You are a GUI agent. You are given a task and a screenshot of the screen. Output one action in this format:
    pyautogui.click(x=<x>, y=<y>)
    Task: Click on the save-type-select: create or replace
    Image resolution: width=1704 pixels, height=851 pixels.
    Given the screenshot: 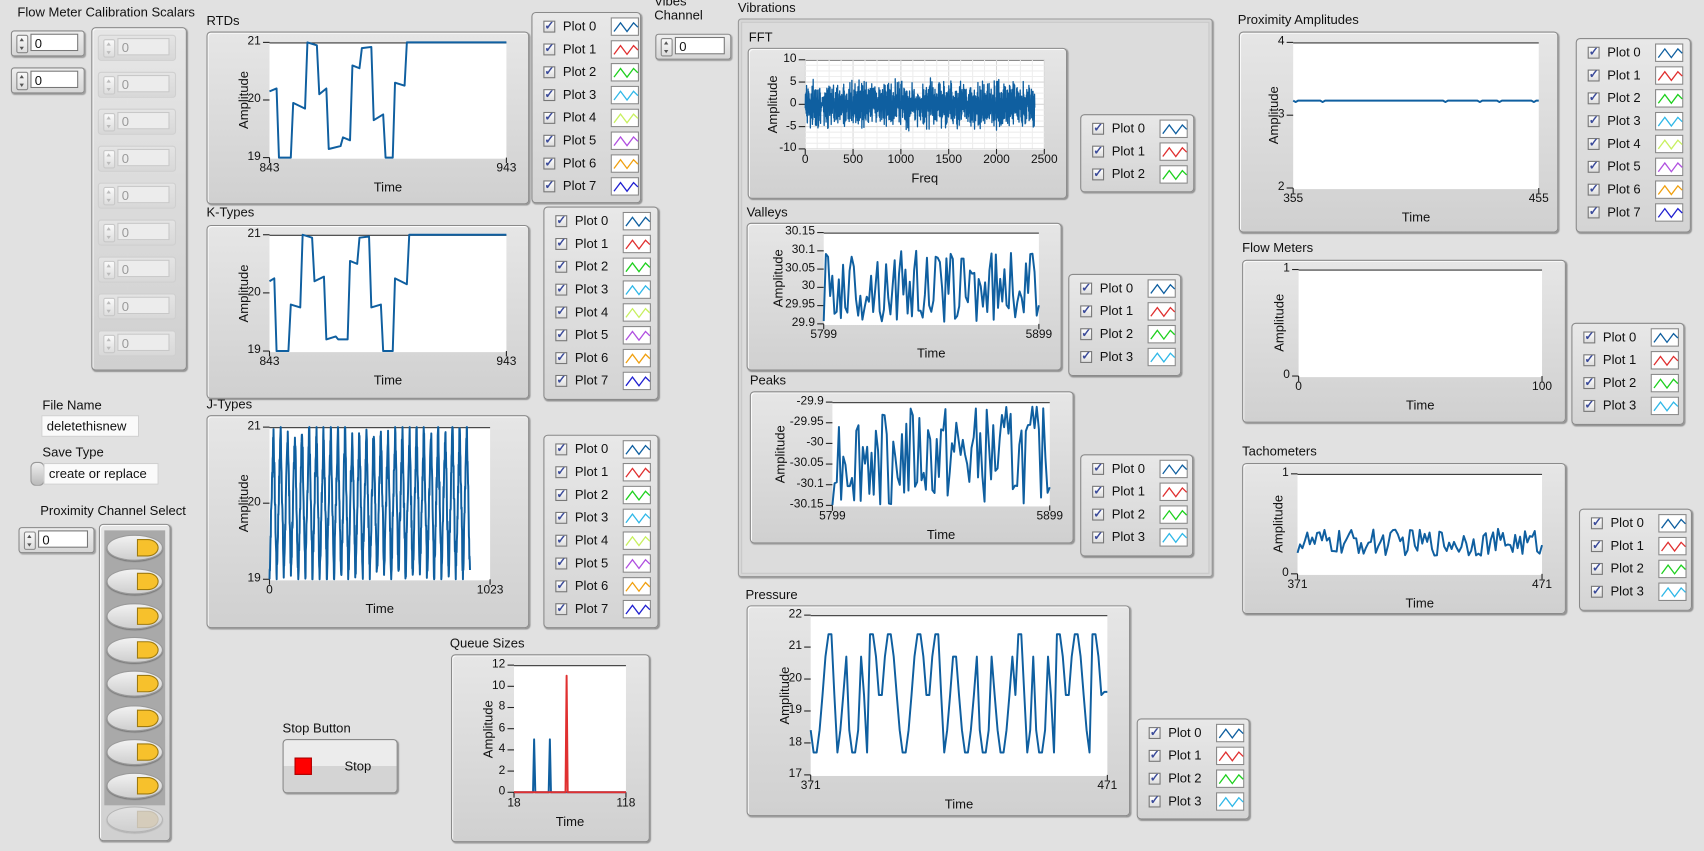 What is the action you would take?
    pyautogui.click(x=101, y=473)
    